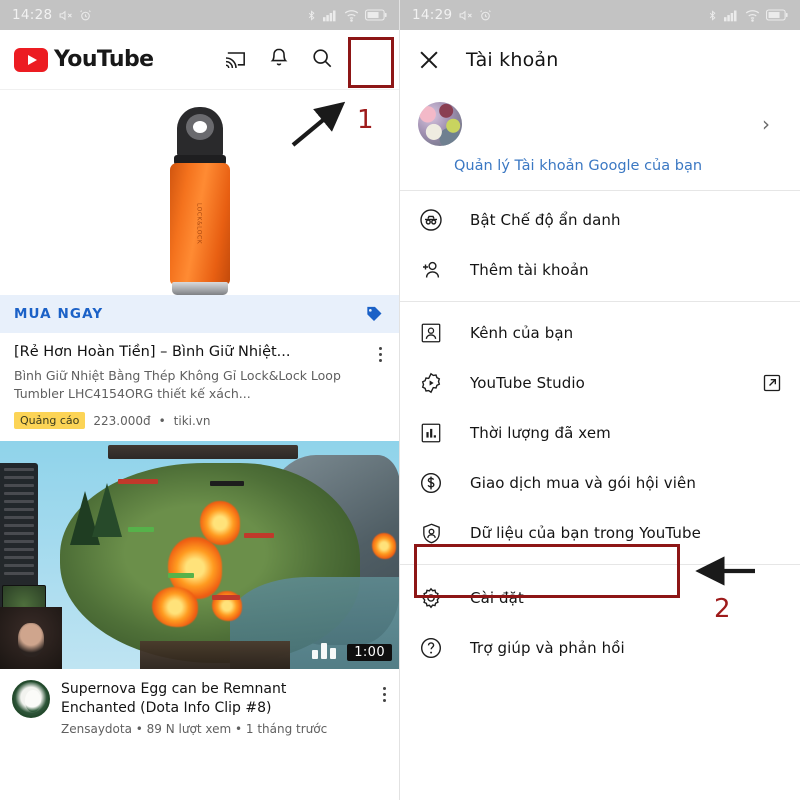 The width and height of the screenshot is (800, 800). What do you see at coordinates (600, 60) in the screenshot?
I see `account-sheet-header: Tài khoản` at bounding box center [600, 60].